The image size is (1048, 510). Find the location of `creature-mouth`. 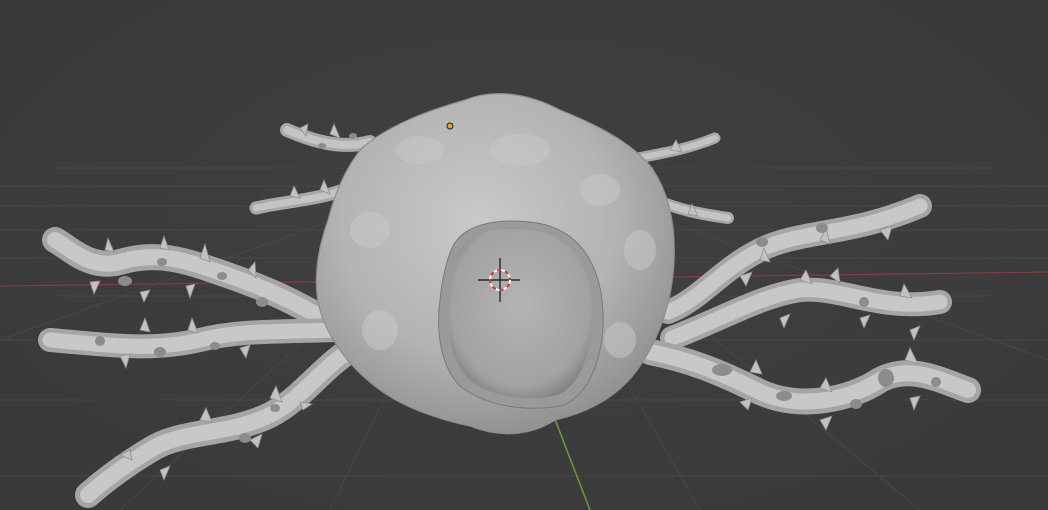

creature-mouth is located at coordinates (520, 313).